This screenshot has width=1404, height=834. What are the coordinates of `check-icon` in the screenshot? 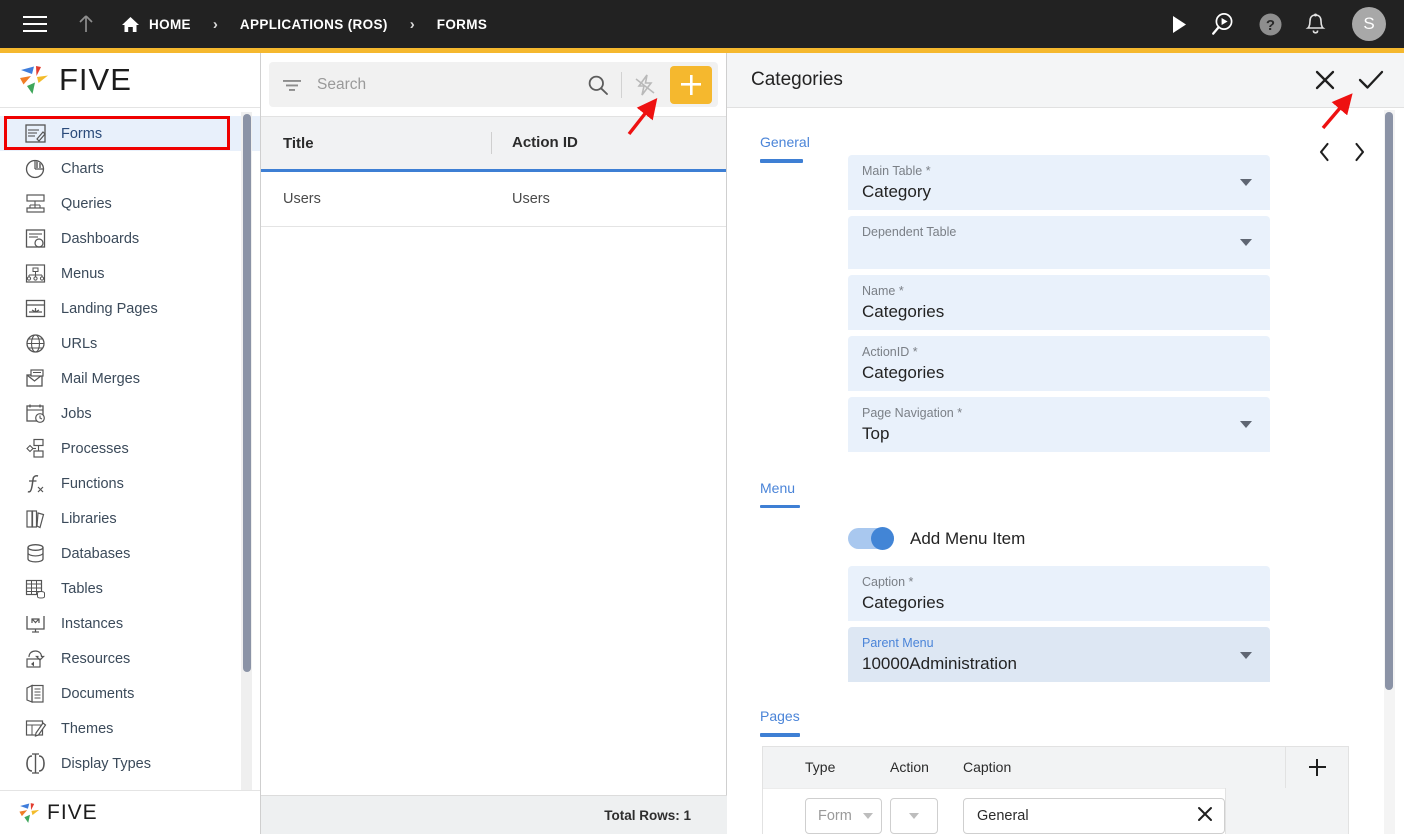 It's located at (1371, 80).